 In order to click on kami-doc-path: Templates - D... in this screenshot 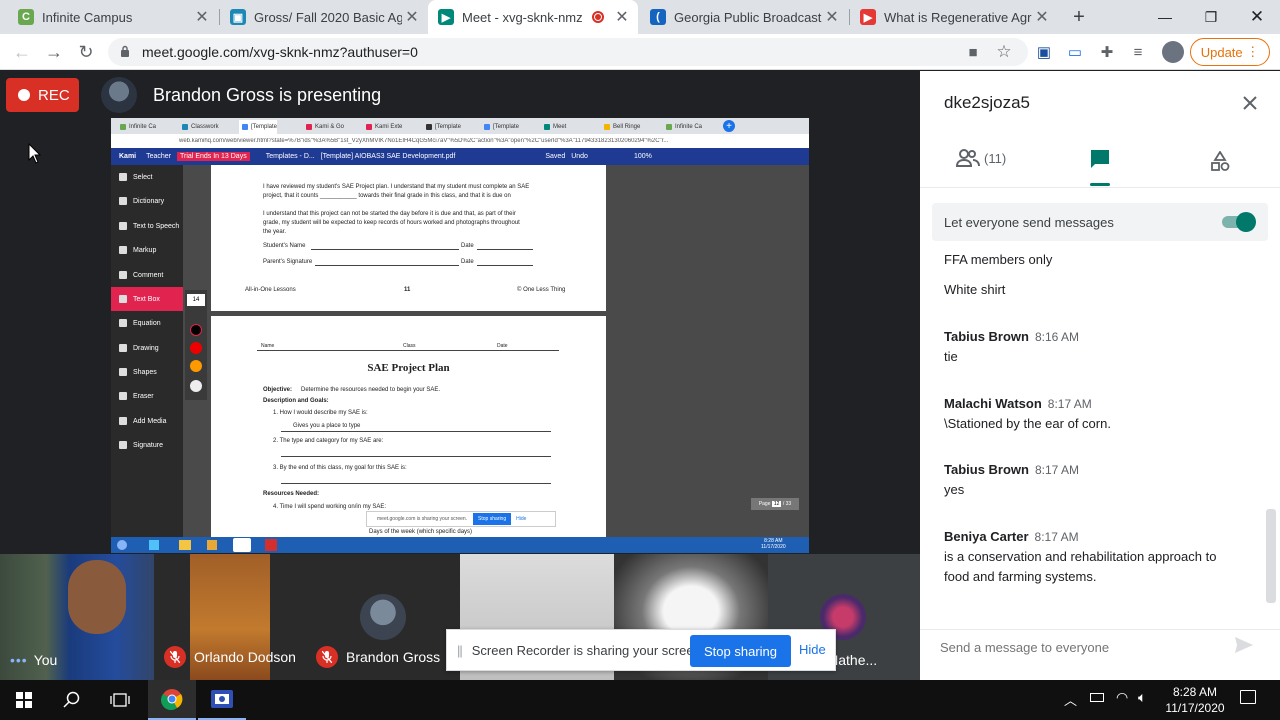, I will do `click(290, 156)`.